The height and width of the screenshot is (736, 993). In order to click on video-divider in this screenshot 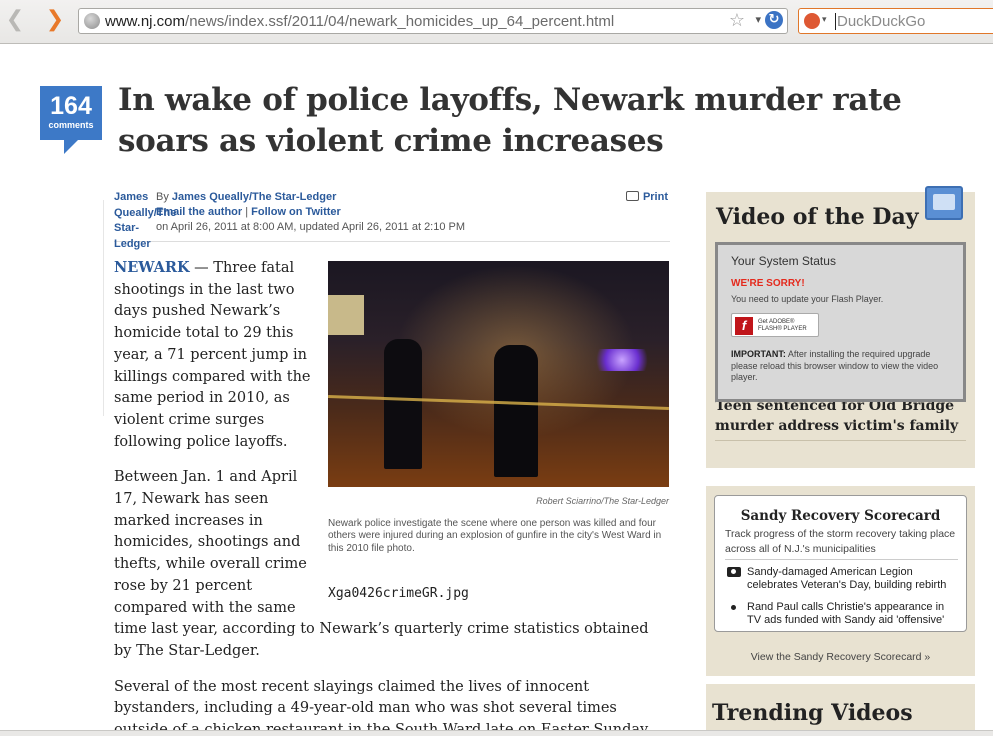, I will do `click(840, 440)`.